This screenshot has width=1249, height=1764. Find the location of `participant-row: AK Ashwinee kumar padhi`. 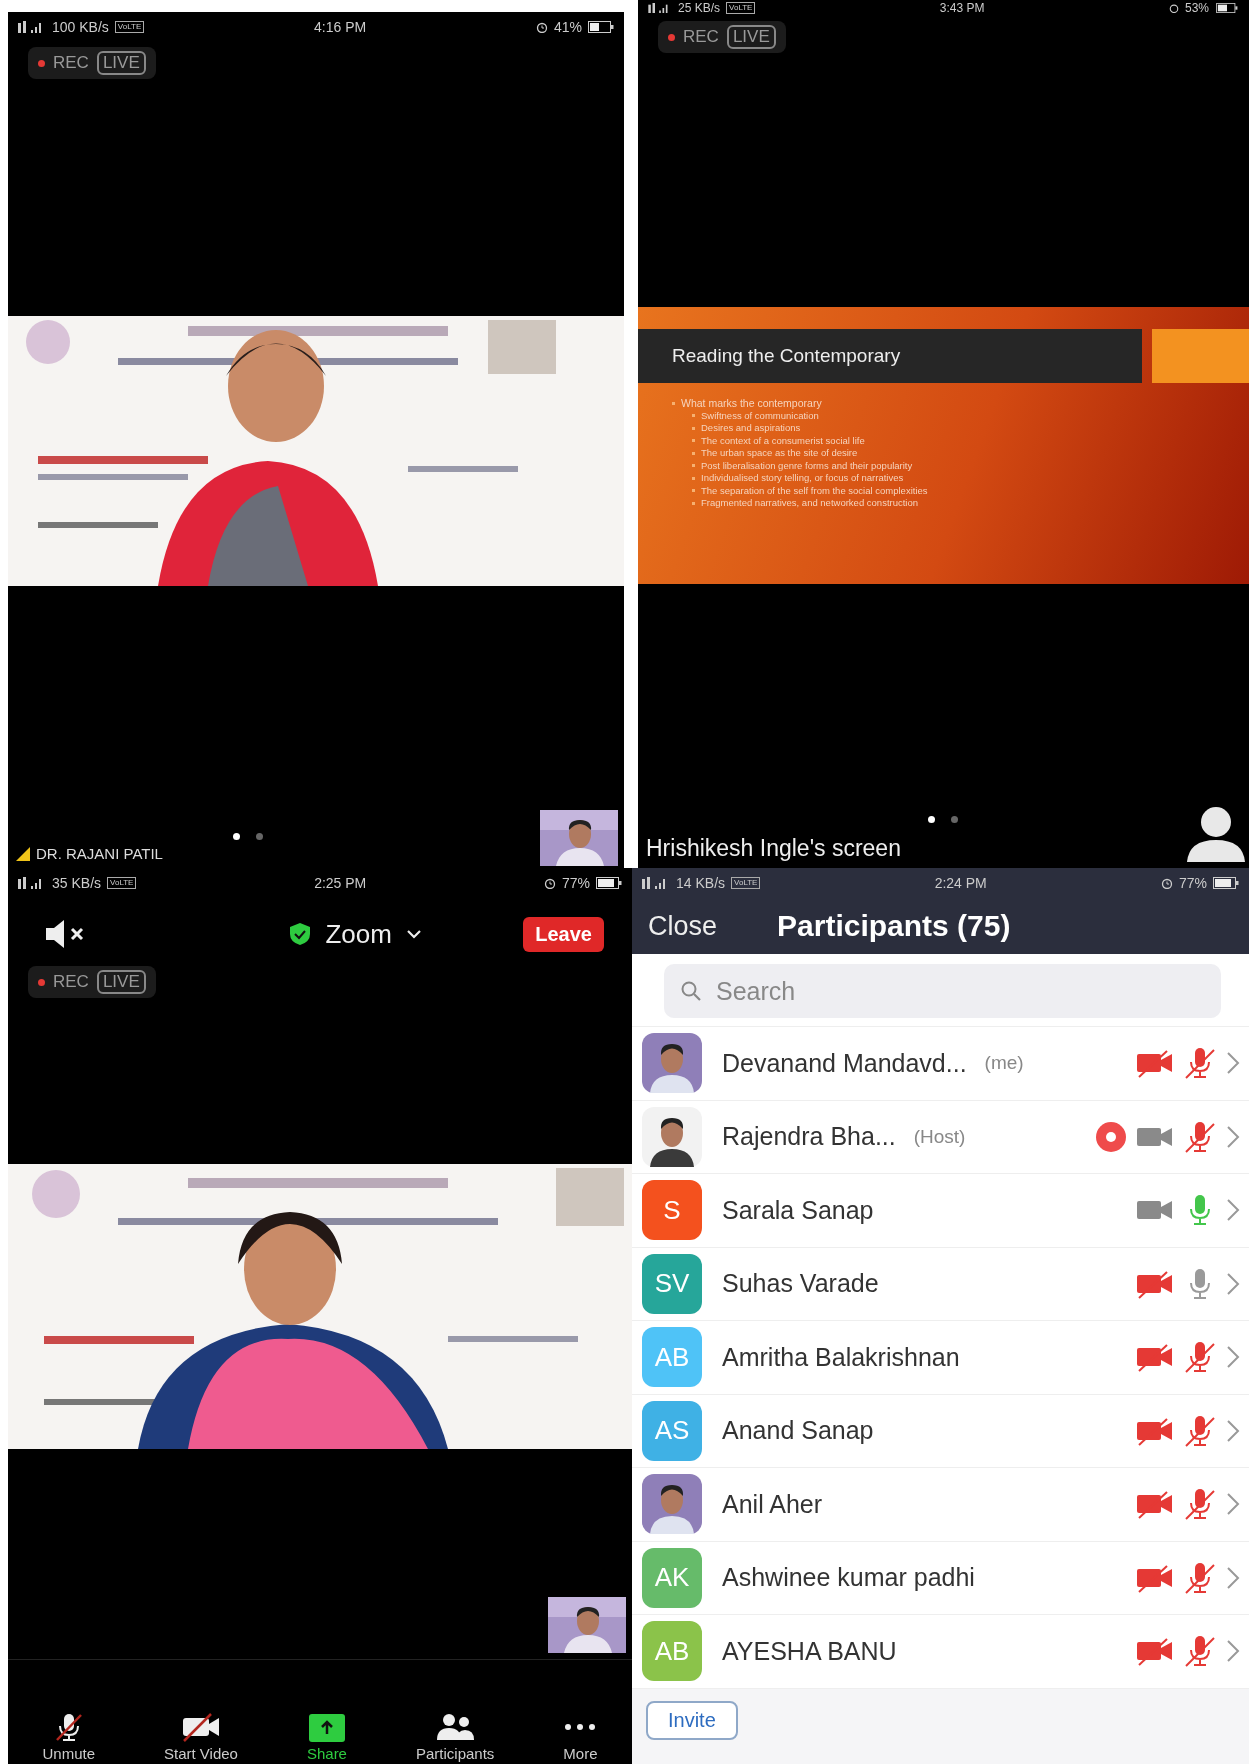

participant-row: AK Ashwinee kumar padhi is located at coordinates (940, 1578).